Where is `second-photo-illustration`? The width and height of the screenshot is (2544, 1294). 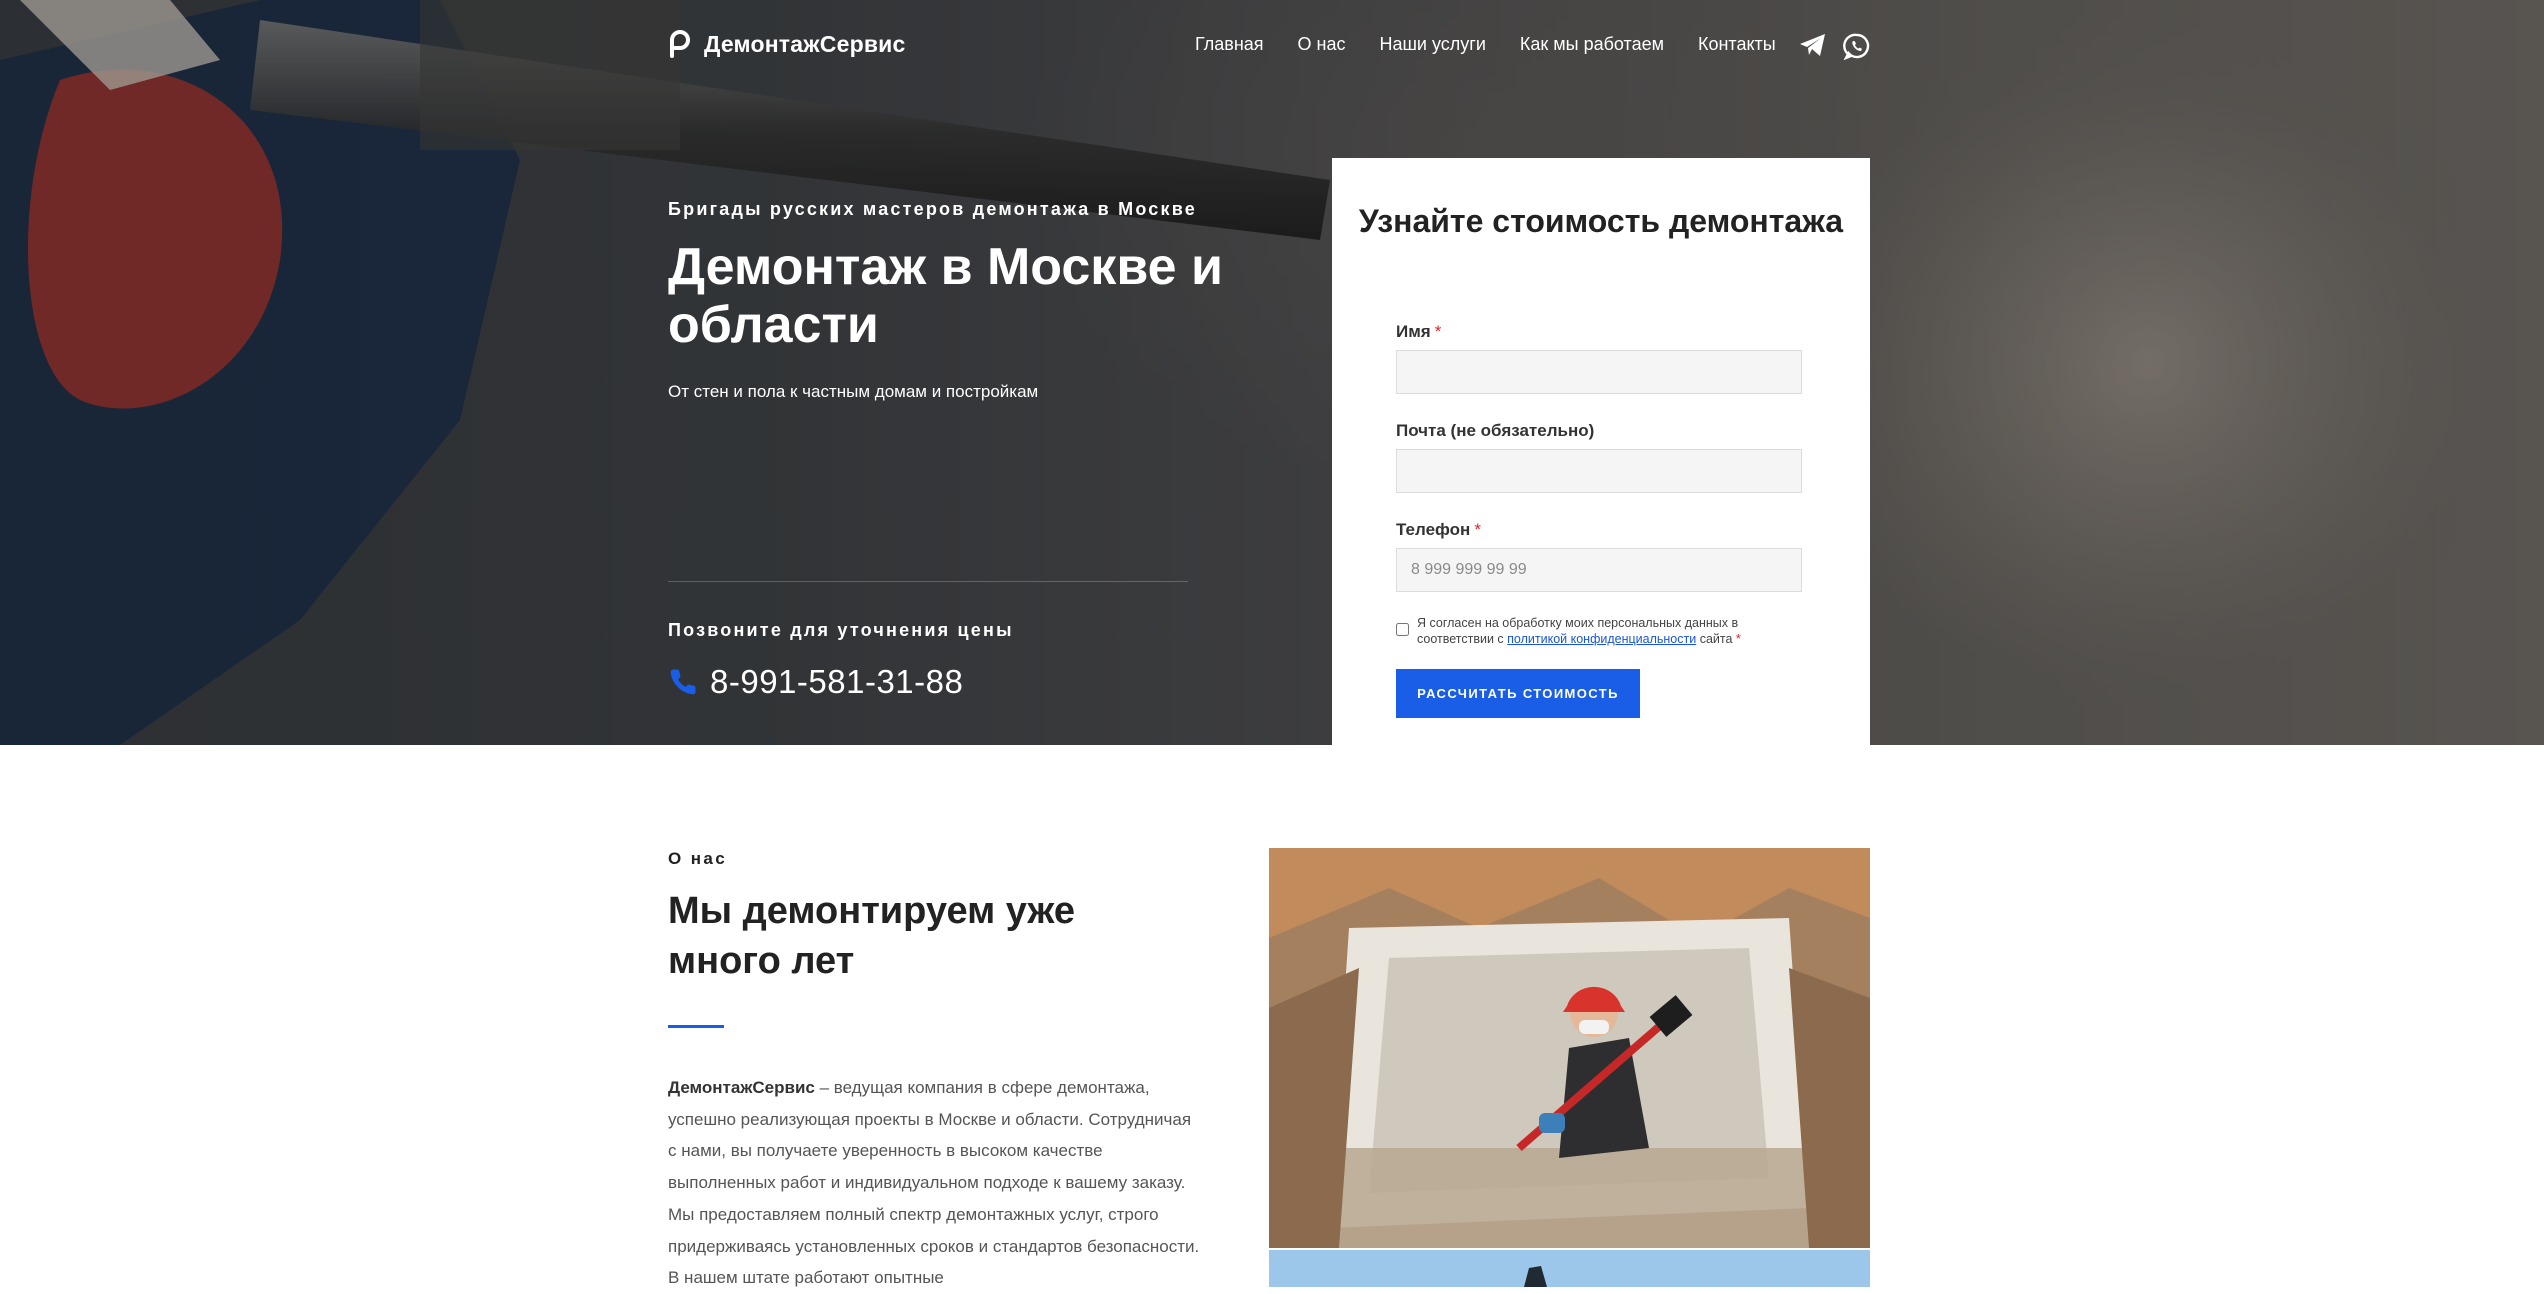
second-photo-illustration is located at coordinates (1569, 1268).